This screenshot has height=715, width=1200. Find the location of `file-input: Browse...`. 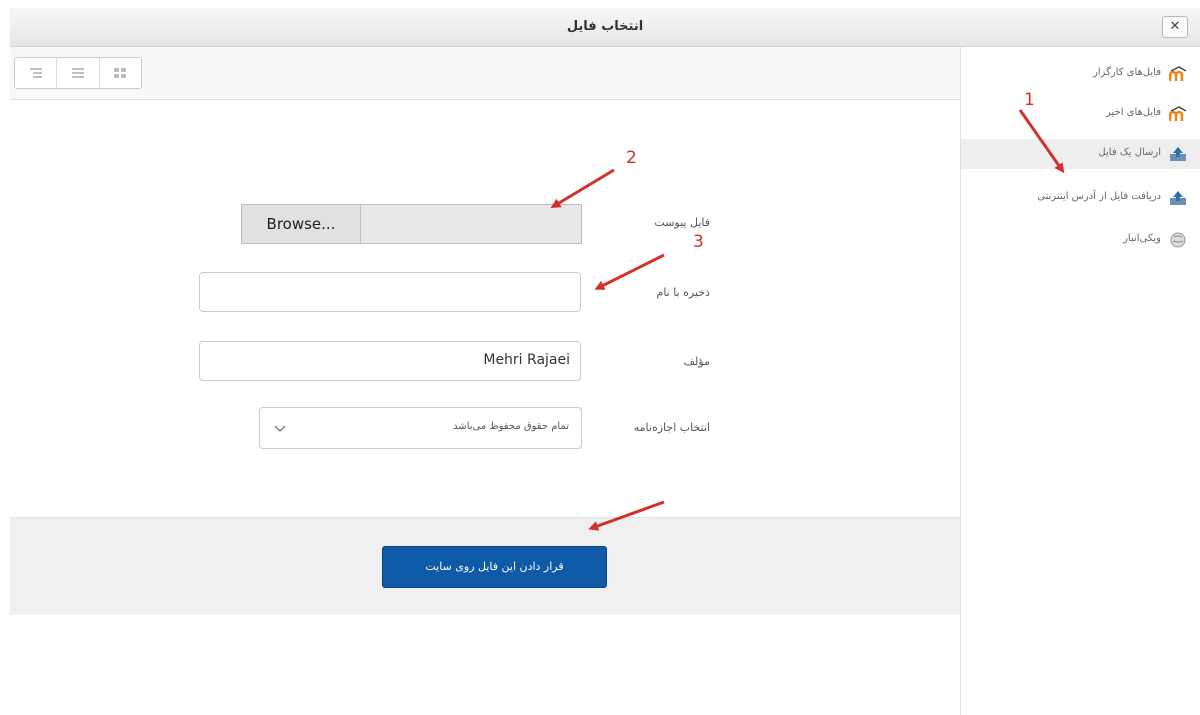

file-input: Browse... is located at coordinates (411, 224).